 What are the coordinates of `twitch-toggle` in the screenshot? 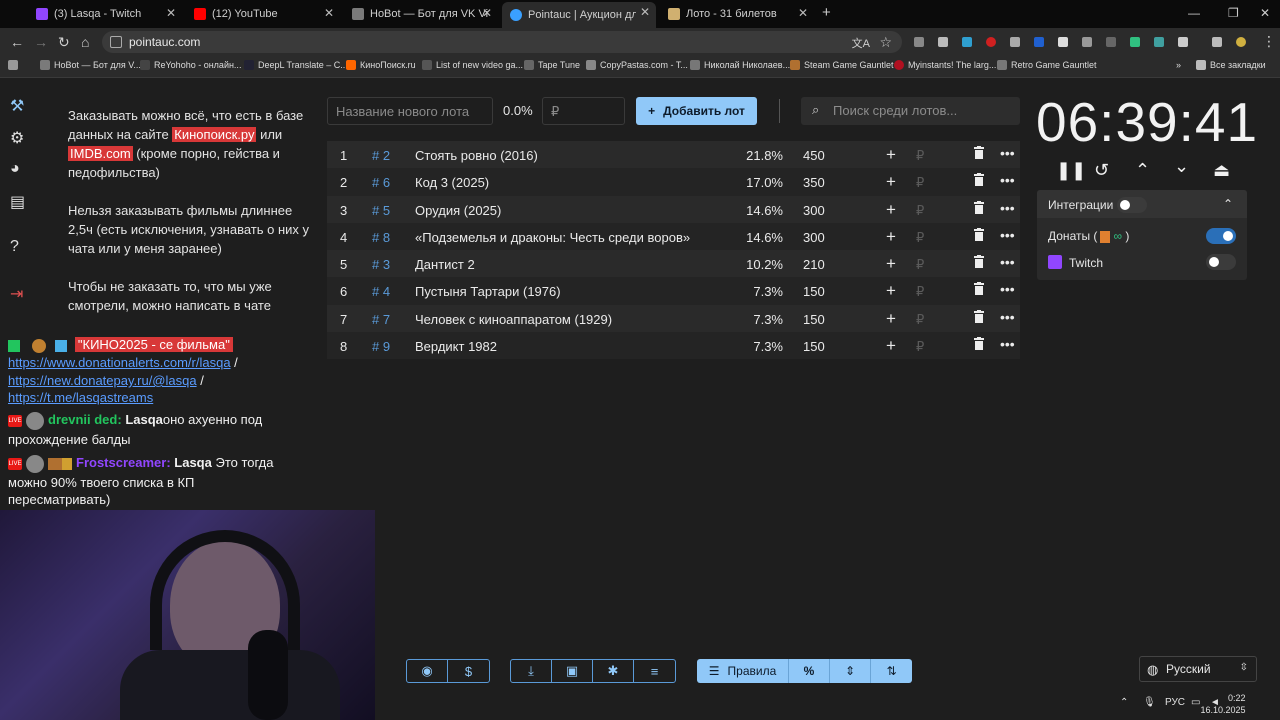 It's located at (1221, 262).